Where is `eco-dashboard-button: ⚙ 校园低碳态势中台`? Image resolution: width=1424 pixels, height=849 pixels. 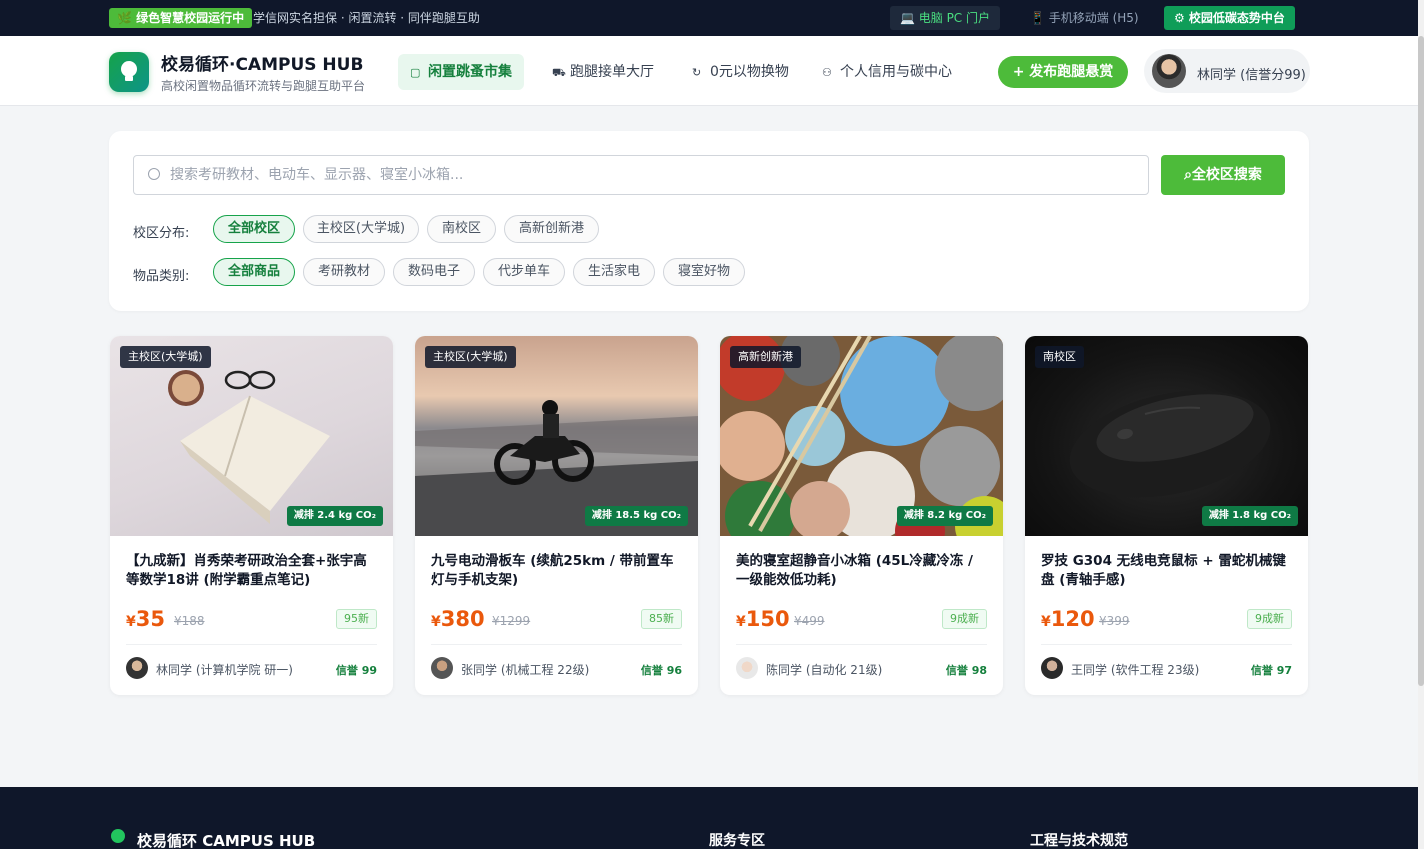
eco-dashboard-button: ⚙ 校园低碳态势中台 is located at coordinates (1229, 18).